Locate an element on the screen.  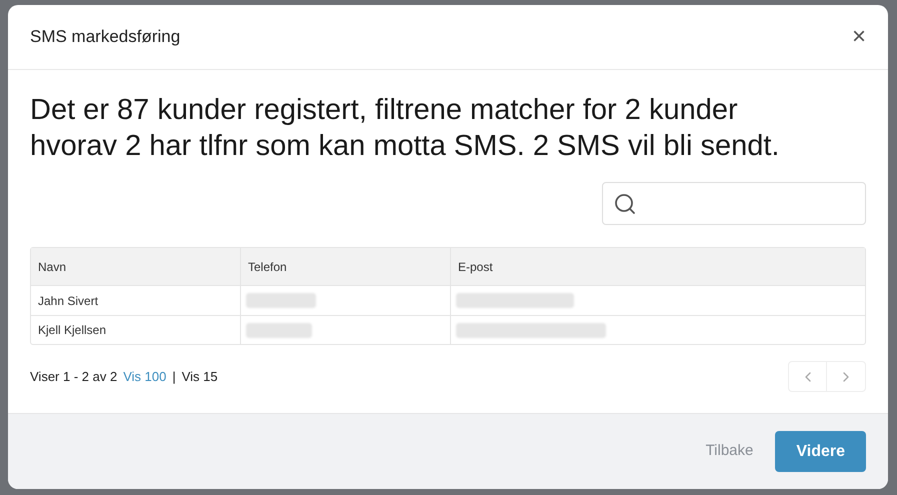
search-icon is located at coordinates (625, 204).